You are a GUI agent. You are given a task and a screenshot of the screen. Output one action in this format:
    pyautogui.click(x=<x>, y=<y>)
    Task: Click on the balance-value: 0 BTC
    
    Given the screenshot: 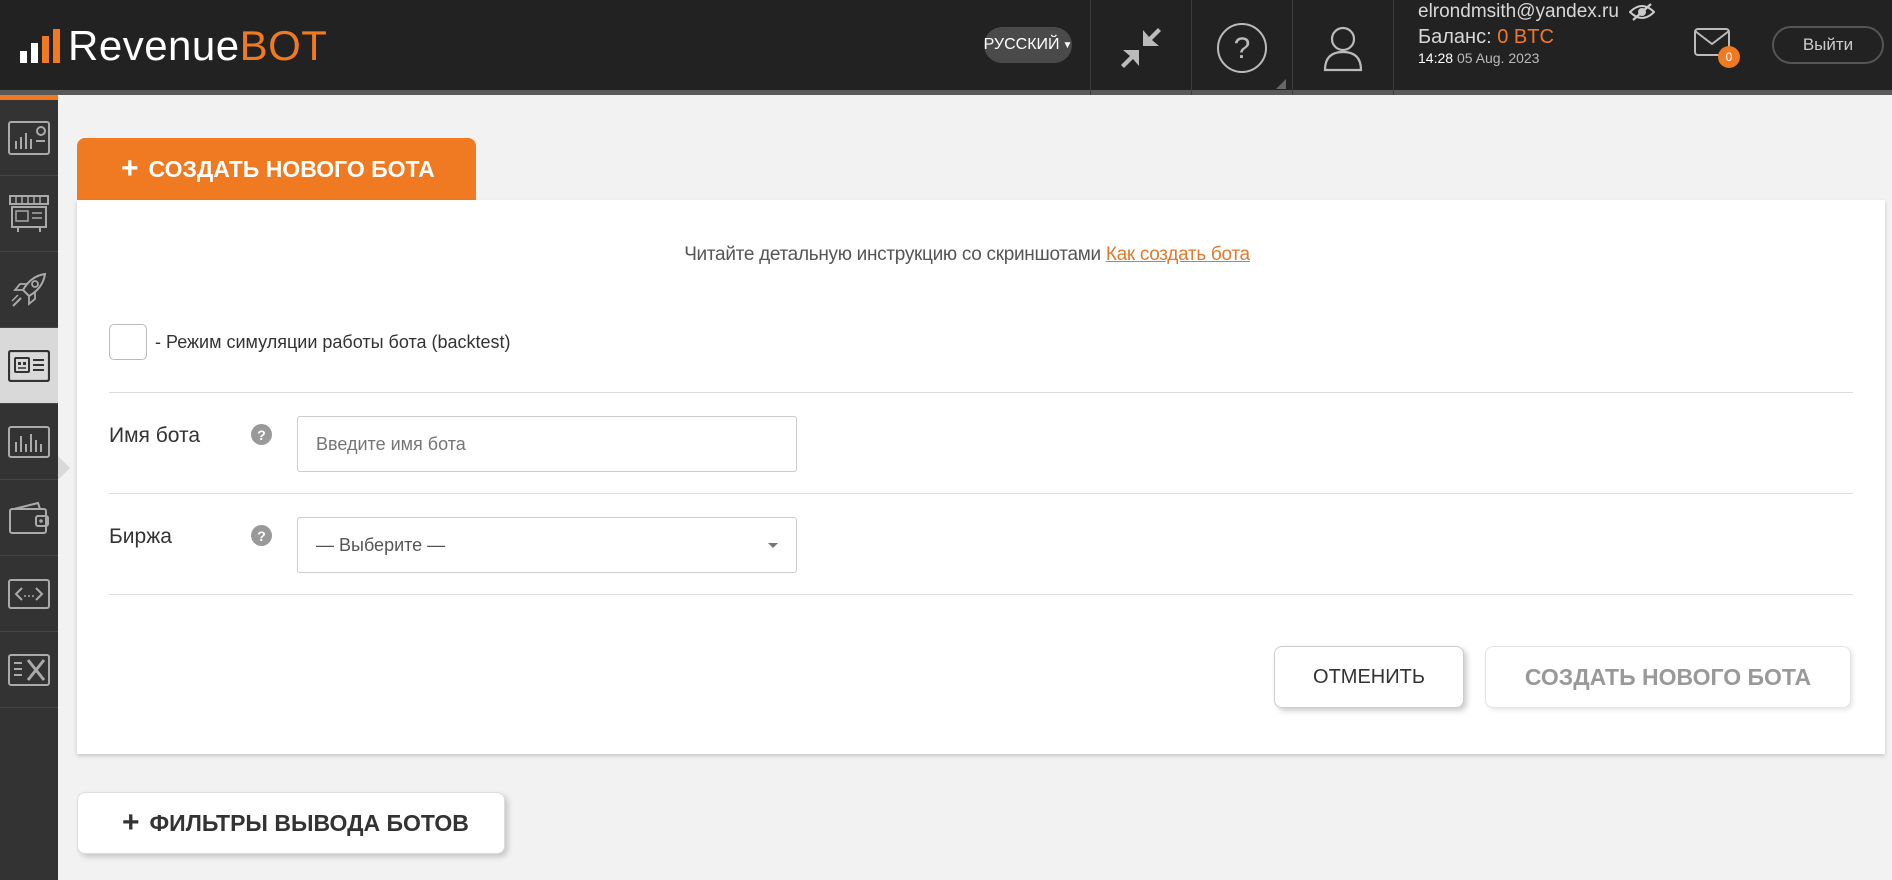 What is the action you would take?
    pyautogui.click(x=1525, y=37)
    